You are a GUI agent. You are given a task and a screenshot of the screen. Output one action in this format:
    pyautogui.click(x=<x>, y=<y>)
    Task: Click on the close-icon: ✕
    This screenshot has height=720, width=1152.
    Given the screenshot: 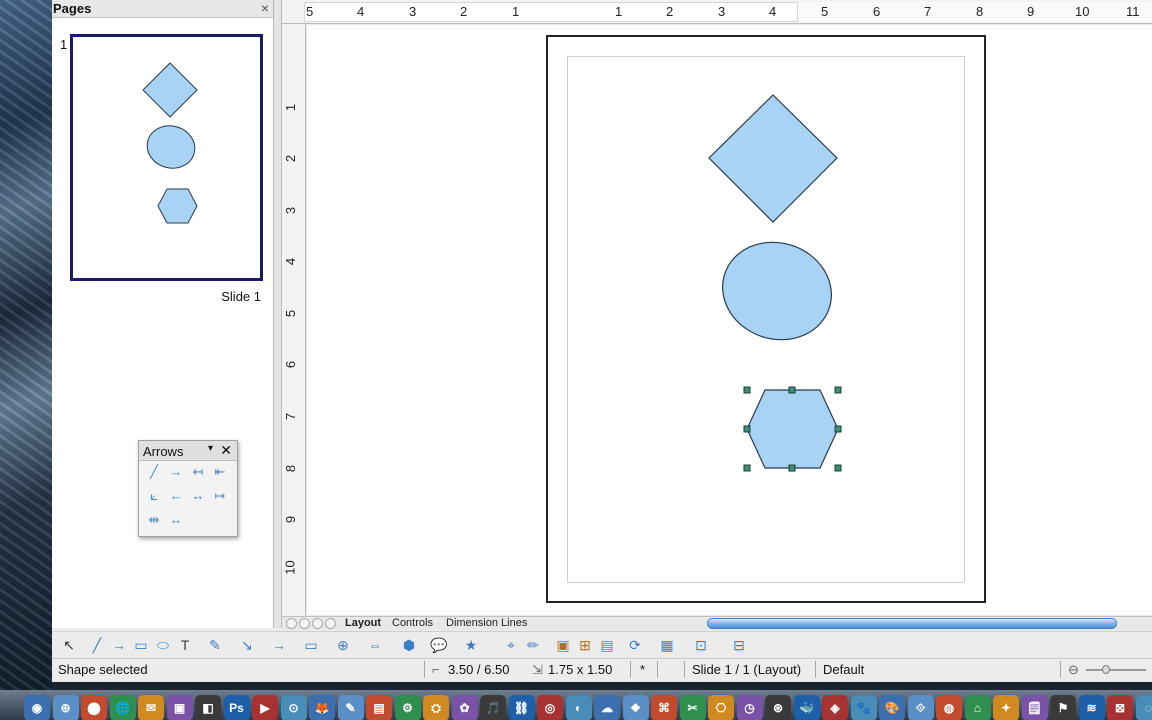 What is the action you would take?
    pyautogui.click(x=226, y=450)
    